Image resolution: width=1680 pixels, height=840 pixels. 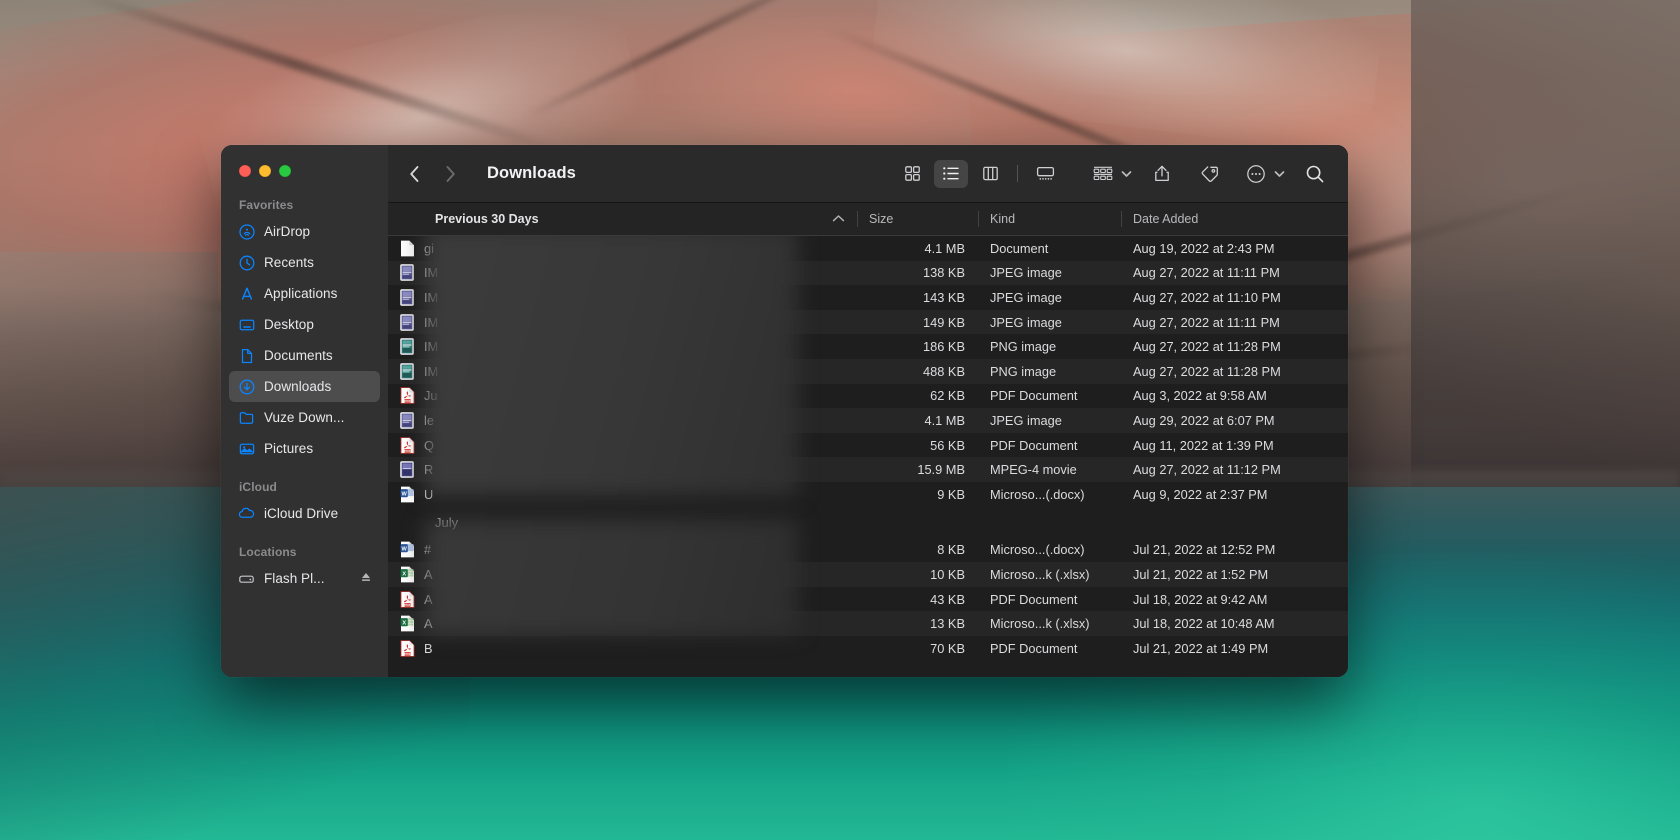 I want to click on more-options-chevron-down-icon, so click(x=1279, y=174).